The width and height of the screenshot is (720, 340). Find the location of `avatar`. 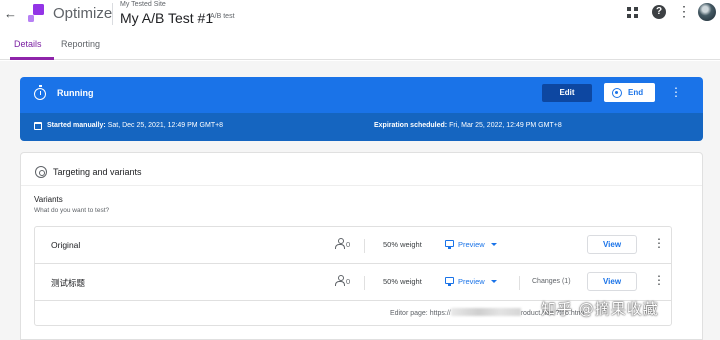

avatar is located at coordinates (707, 12).